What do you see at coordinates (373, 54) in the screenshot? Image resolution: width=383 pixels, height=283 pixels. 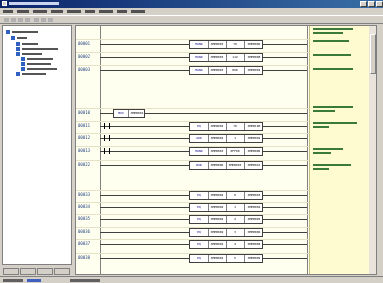 I see `scrollbar-thumb` at bounding box center [373, 54].